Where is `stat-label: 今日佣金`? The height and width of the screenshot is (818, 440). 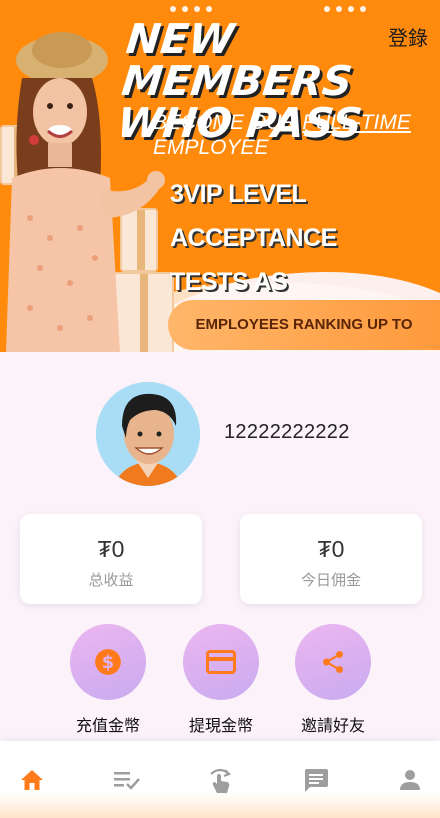 stat-label: 今日佣金 is located at coordinates (330, 580).